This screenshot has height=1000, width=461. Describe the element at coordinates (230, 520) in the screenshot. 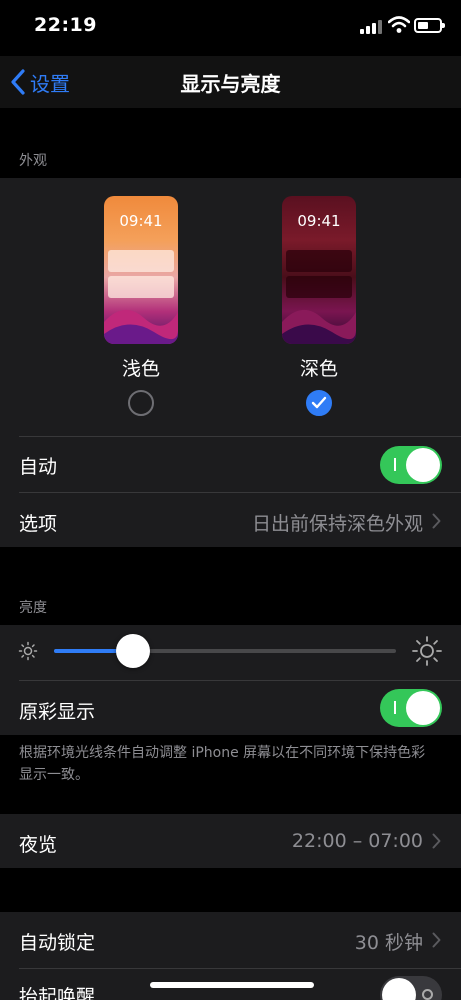

I see `options-row: 选项 日出前保持深色外观` at that location.